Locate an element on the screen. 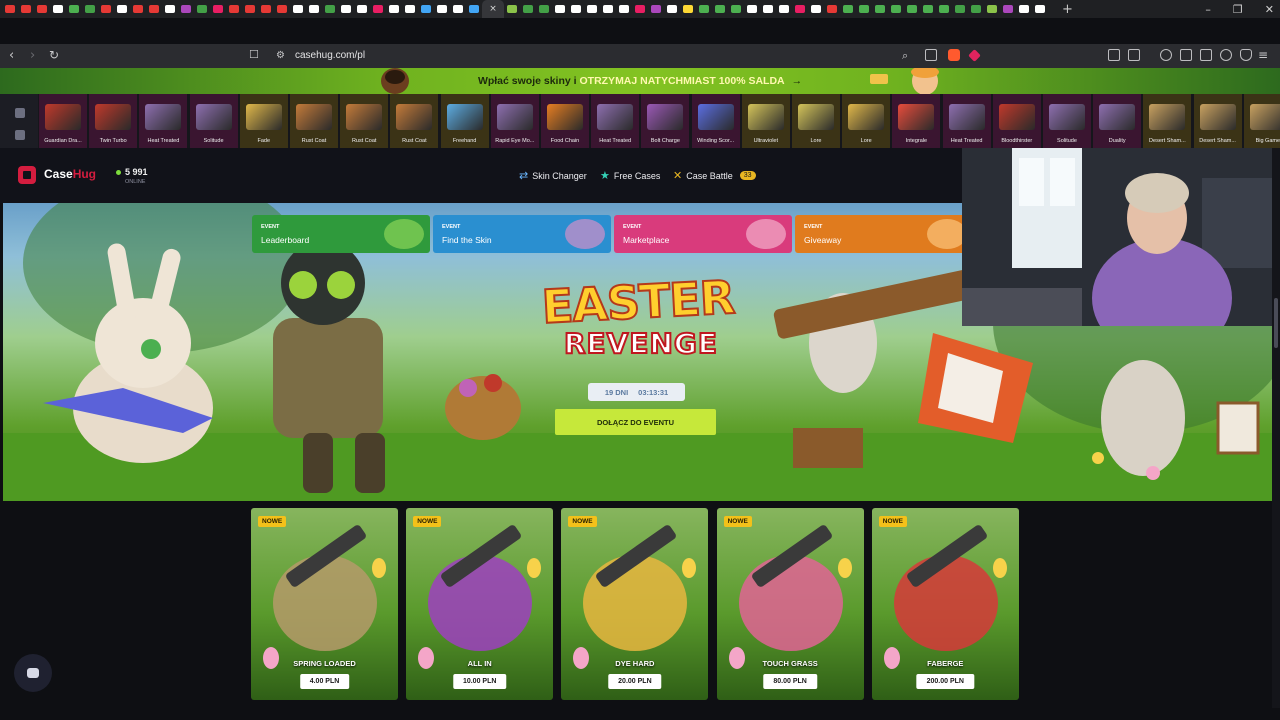 This screenshot has width=1280, height=720. event-card-giveaway: EVENT Giveaway is located at coordinates (884, 234).